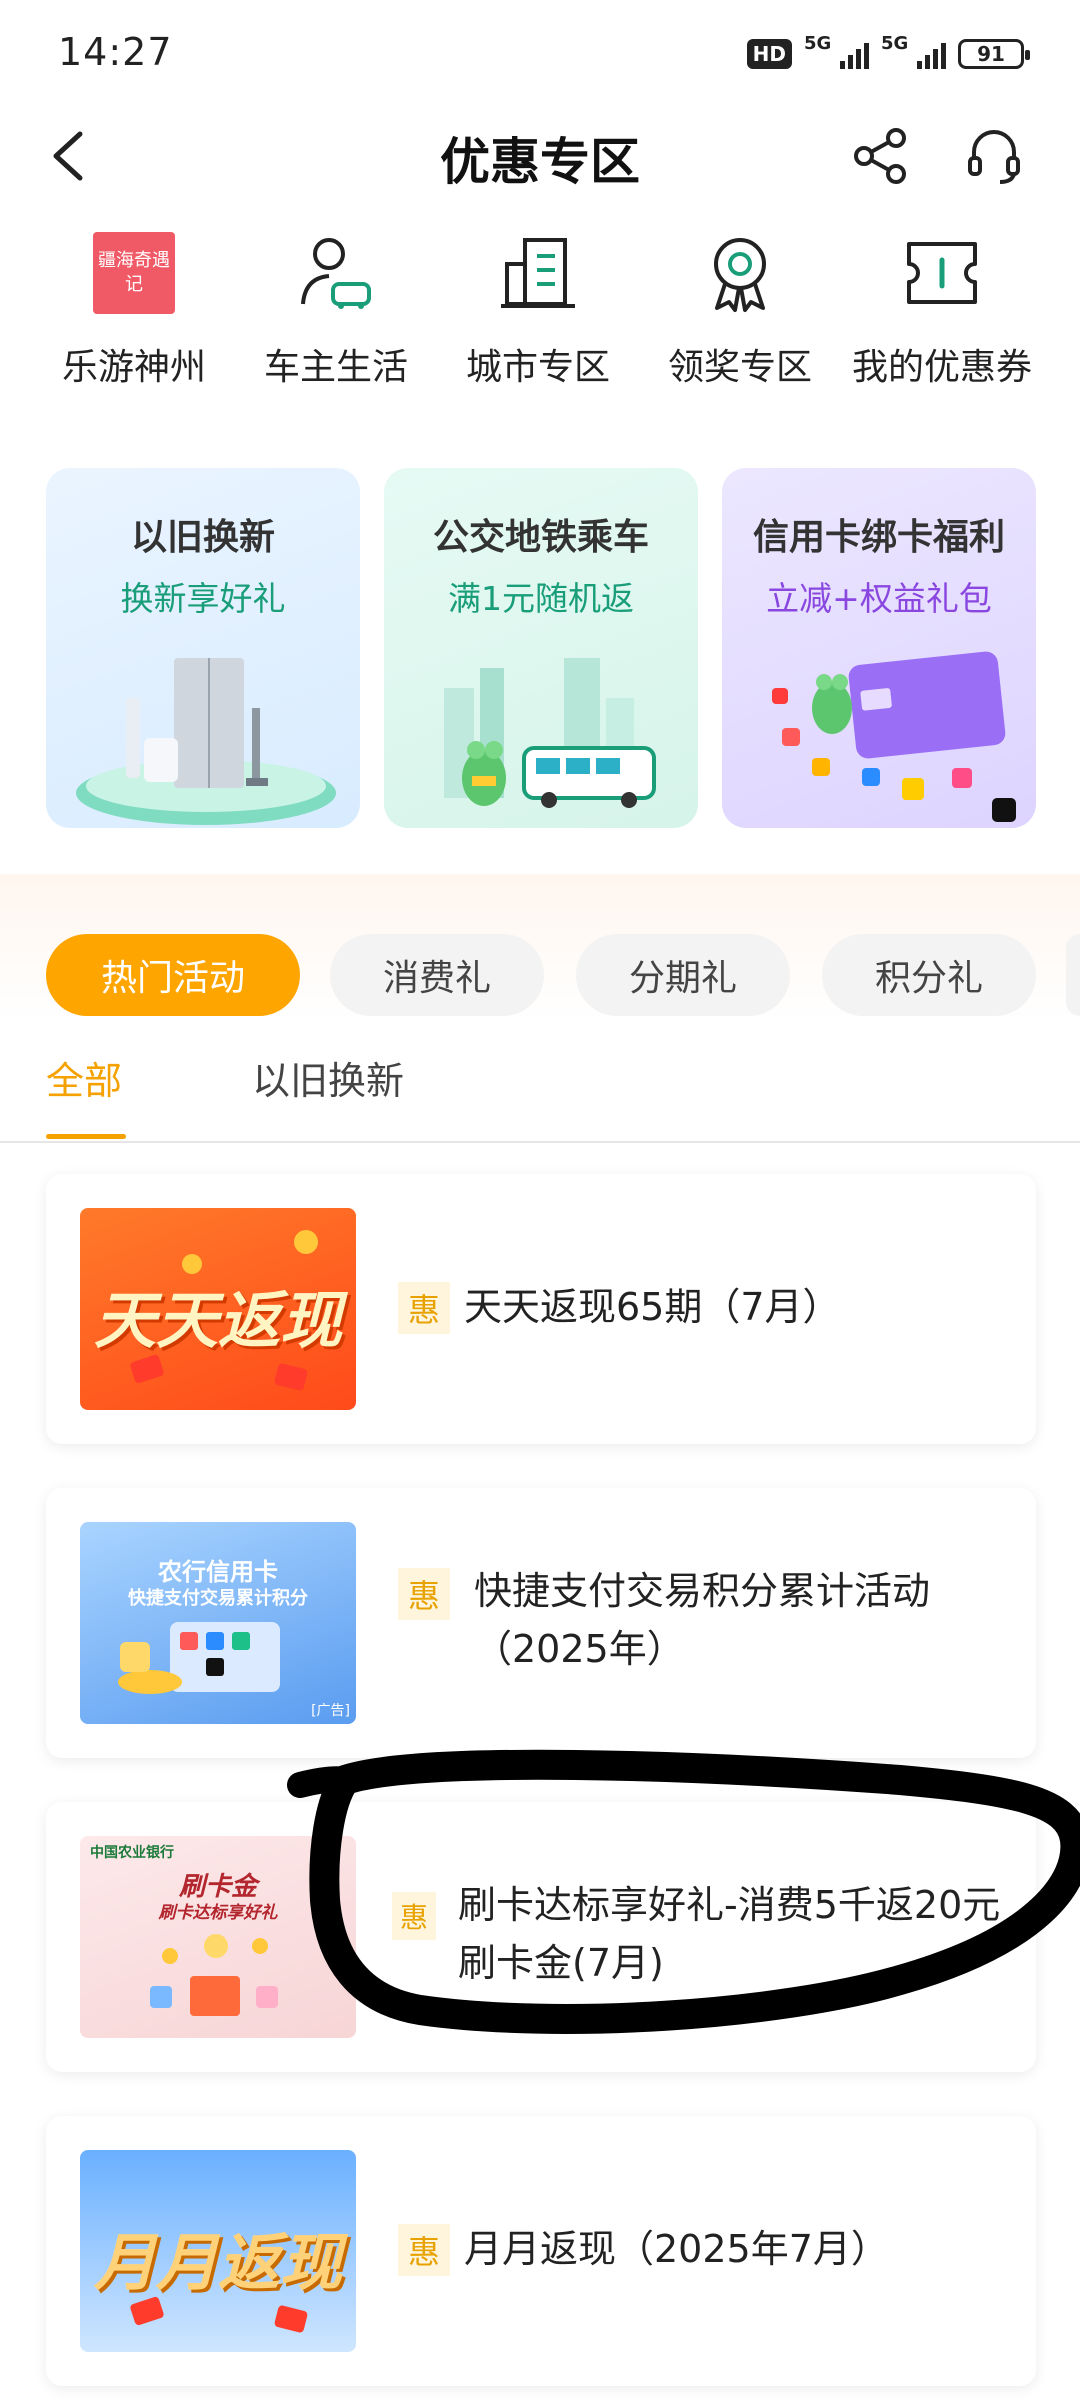 This screenshot has width=1080, height=2400. Describe the element at coordinates (878, 537) in the screenshot. I see `banner-title: 信用卡绑卡福利` at that location.